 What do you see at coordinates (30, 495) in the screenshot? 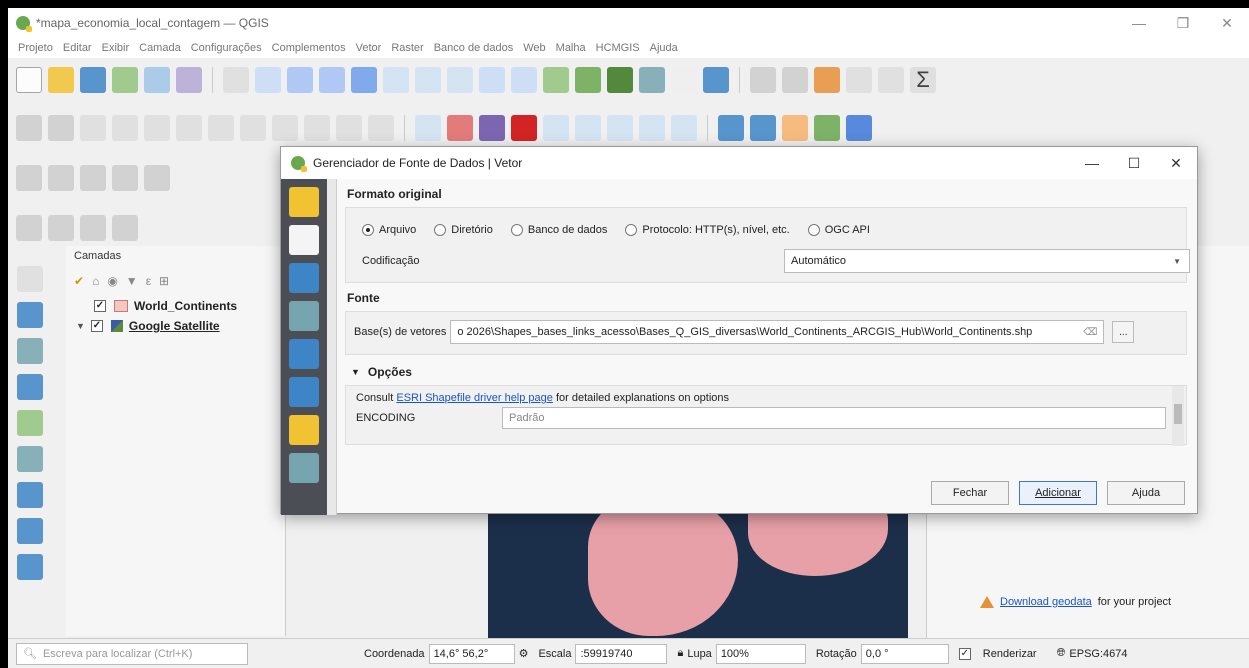
I see `add-postgis-icon` at bounding box center [30, 495].